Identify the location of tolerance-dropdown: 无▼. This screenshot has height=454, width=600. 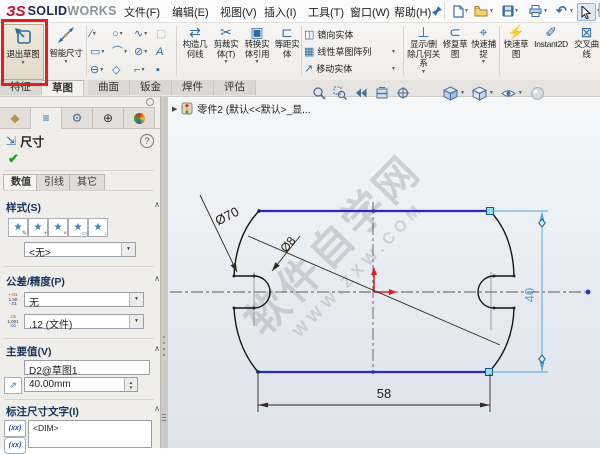
(84, 299).